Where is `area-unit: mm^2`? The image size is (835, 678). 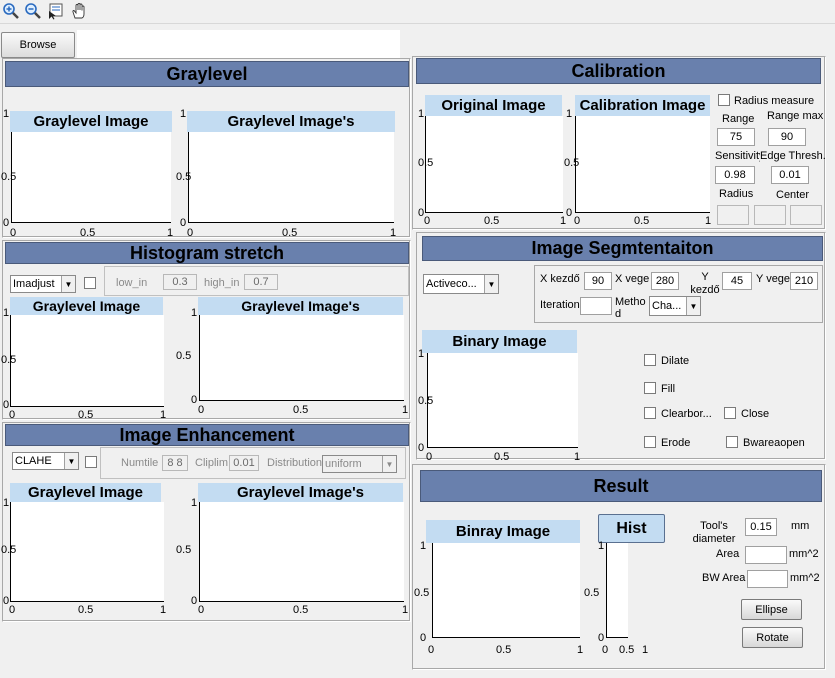
area-unit: mm^2 is located at coordinates (804, 554).